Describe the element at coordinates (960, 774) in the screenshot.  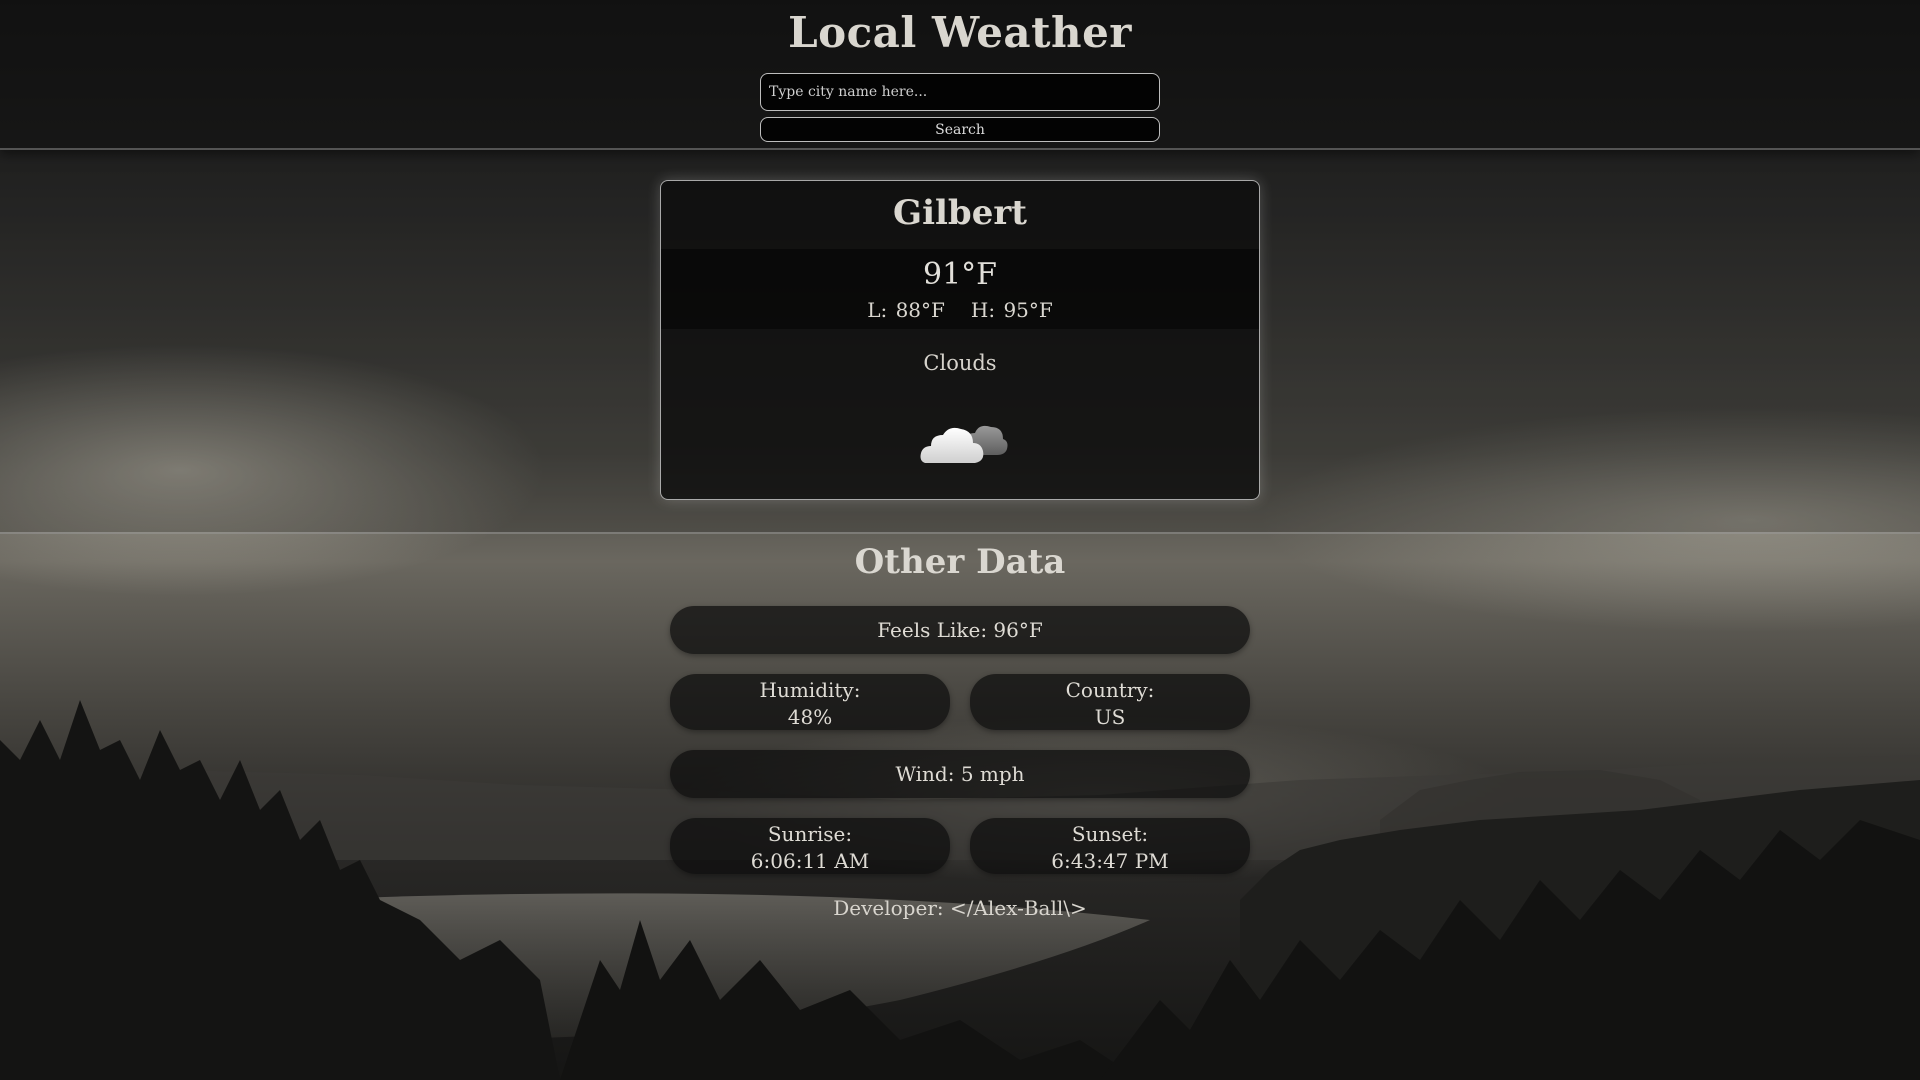
I see `wind-pill: Wind: 5 mph` at that location.